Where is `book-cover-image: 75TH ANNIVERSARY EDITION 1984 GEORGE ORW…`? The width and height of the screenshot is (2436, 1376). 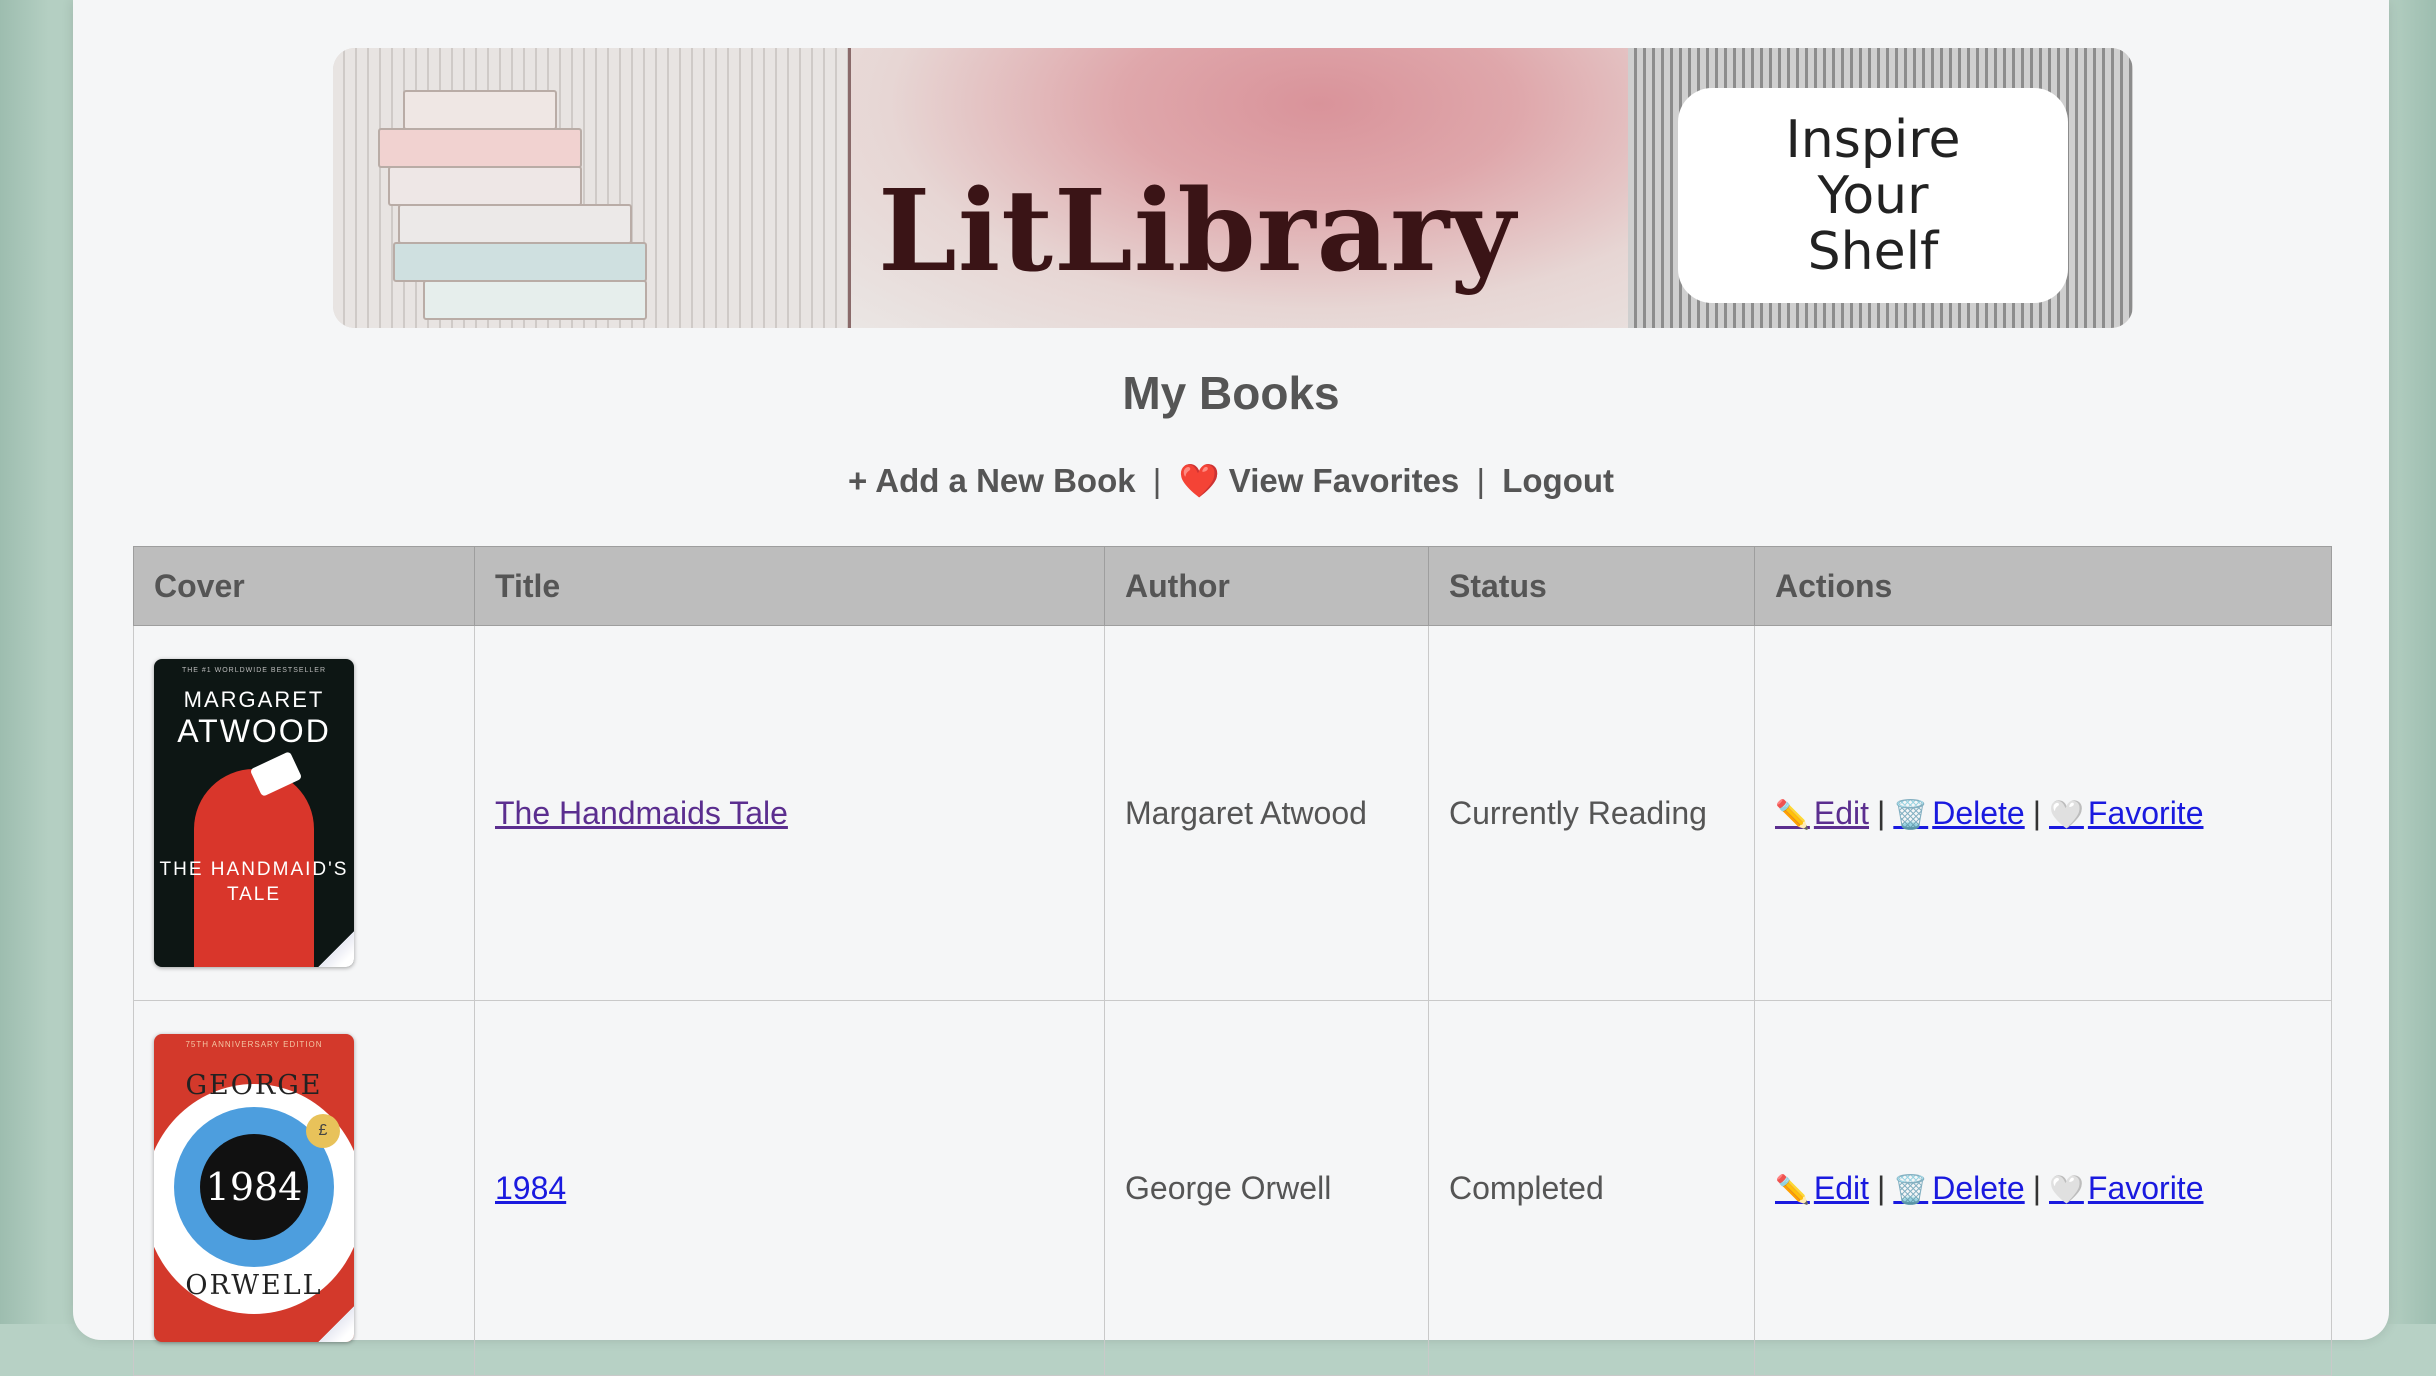
book-cover-image: 75TH ANNIVERSARY EDITION 1984 GEORGE ORW… is located at coordinates (254, 1188).